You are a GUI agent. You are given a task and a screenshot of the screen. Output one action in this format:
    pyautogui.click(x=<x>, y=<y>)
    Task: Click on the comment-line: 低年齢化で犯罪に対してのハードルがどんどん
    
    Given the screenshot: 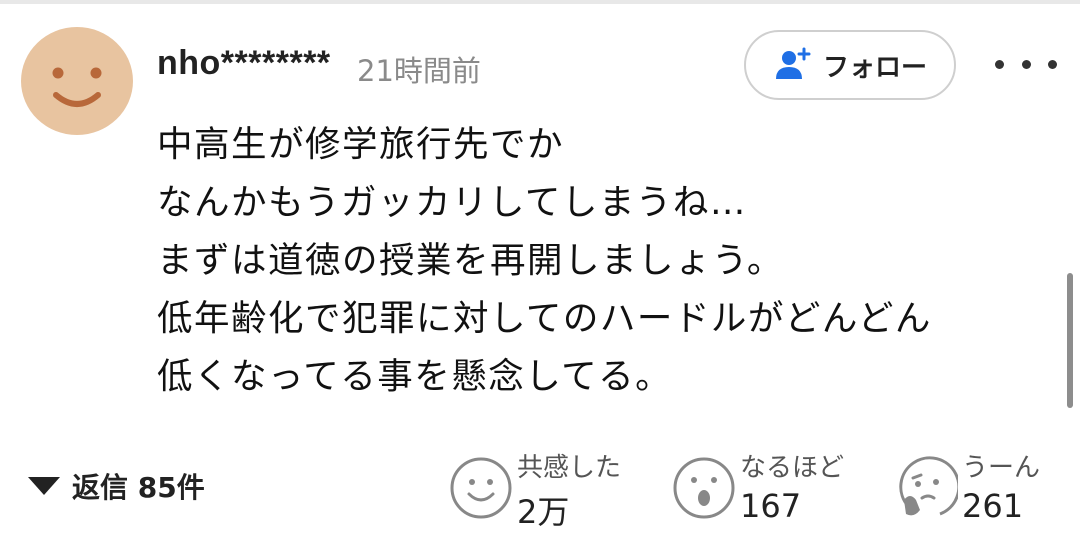 What is the action you would take?
    pyautogui.click(x=544, y=318)
    